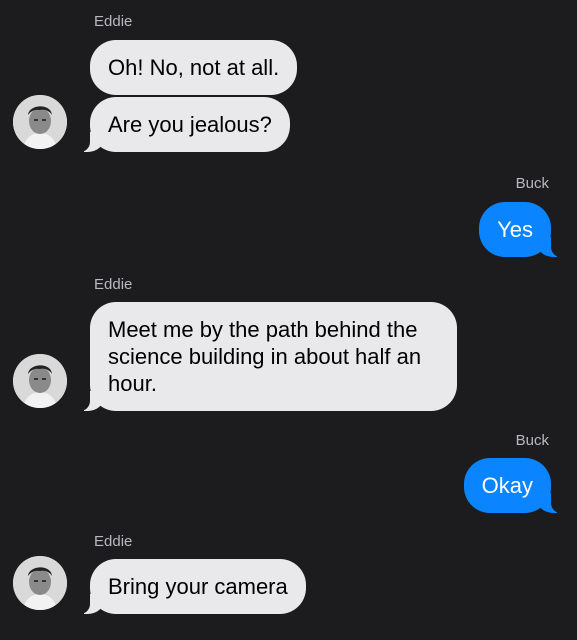 The width and height of the screenshot is (577, 640). I want to click on message-bubble-incoming: Oh! No, not at all., so click(194, 67).